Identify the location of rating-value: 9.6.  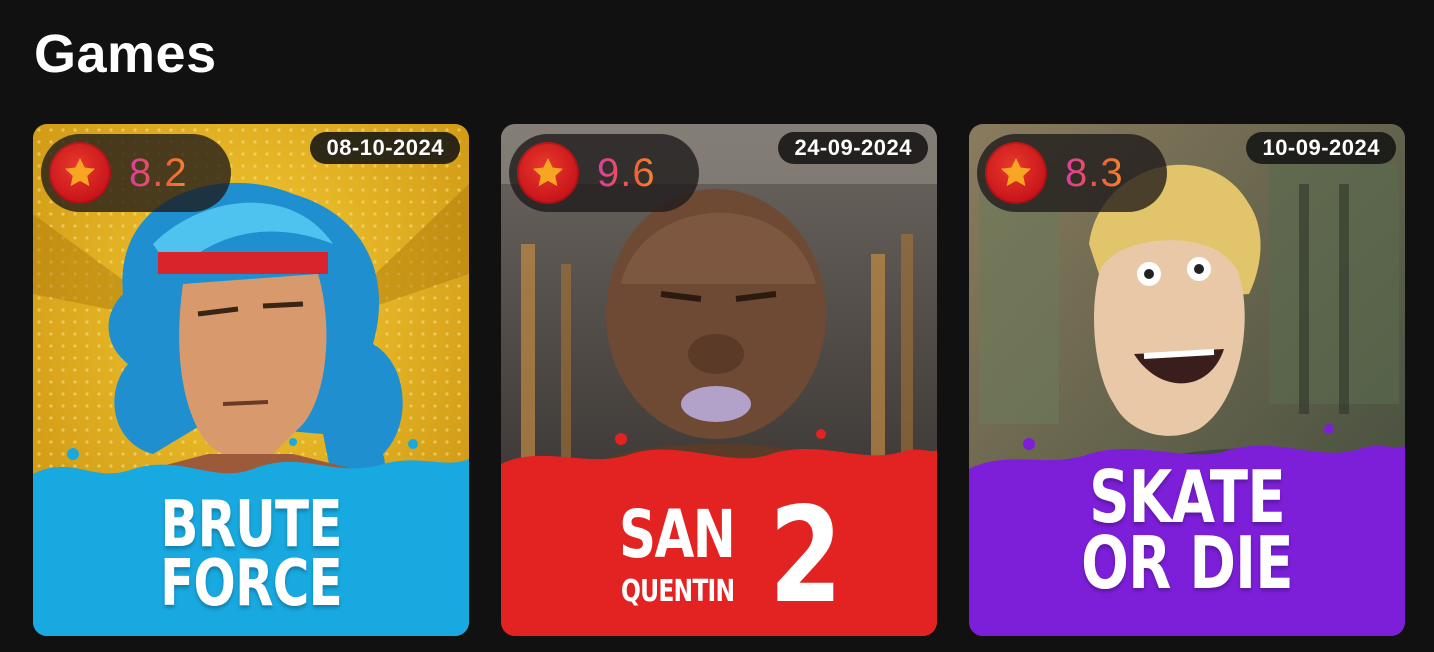
(626, 172).